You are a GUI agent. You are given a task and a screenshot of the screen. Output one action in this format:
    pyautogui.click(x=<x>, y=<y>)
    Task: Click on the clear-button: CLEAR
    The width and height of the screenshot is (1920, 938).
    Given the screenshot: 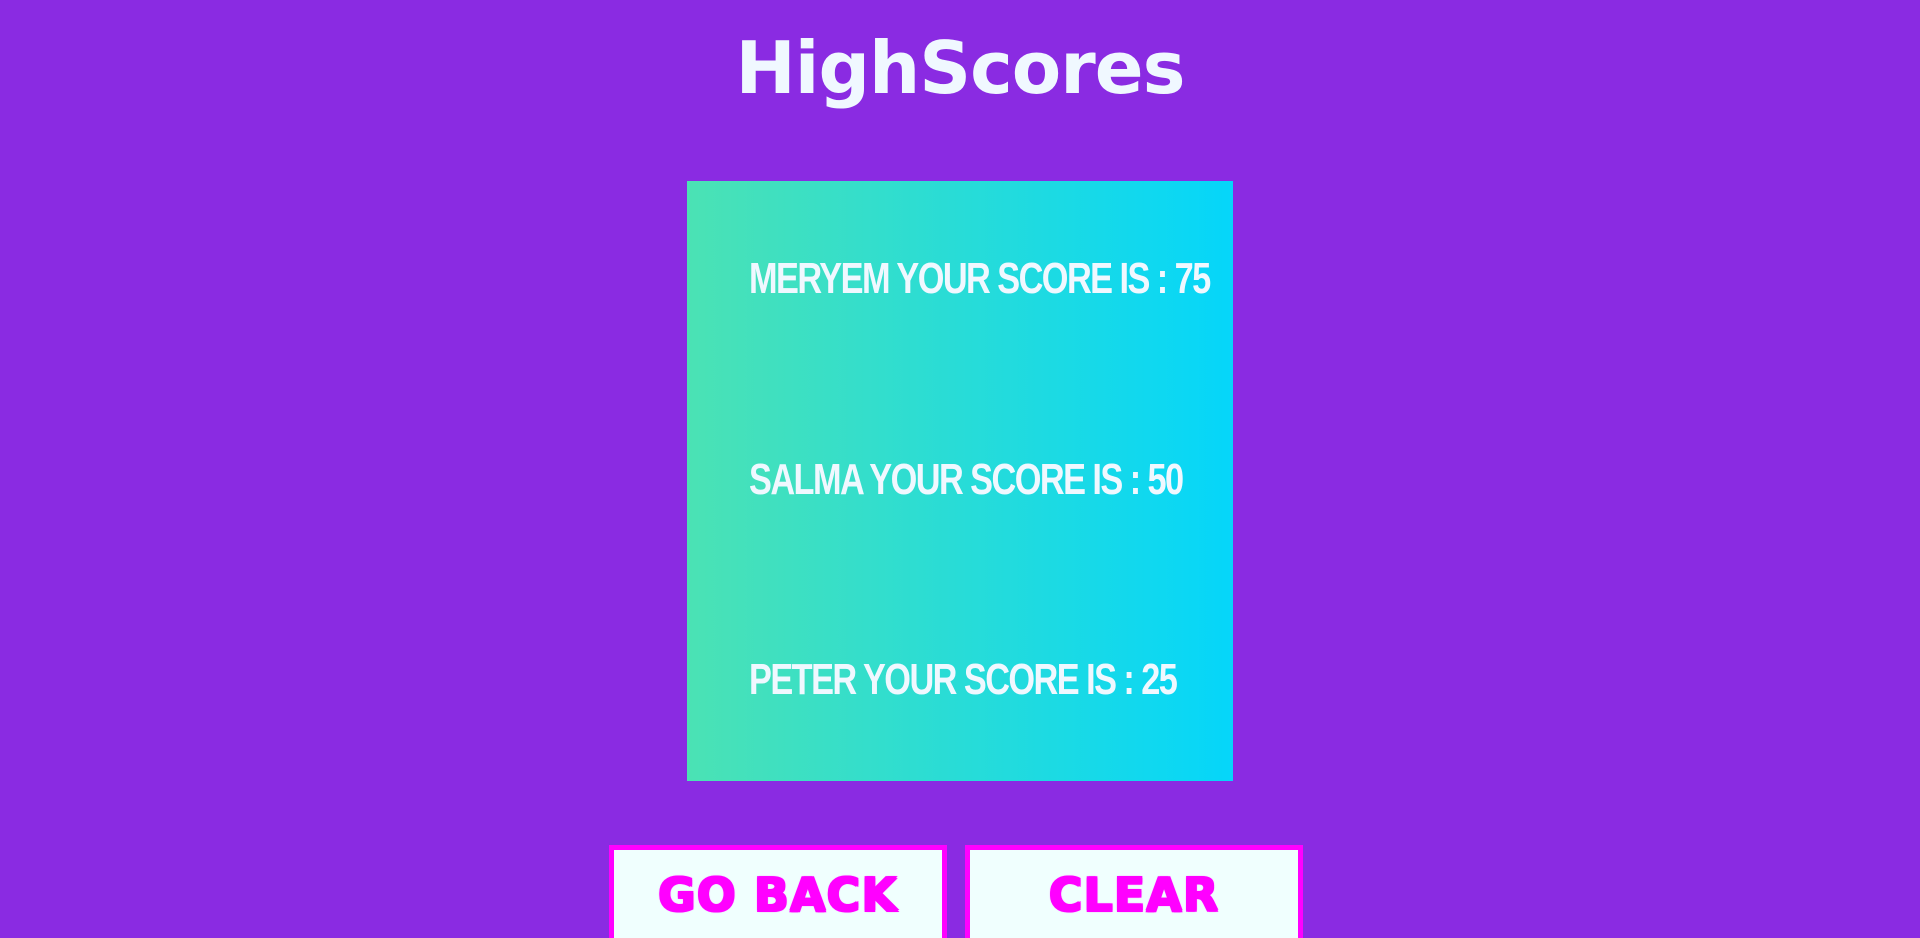 What is the action you would take?
    pyautogui.click(x=1134, y=891)
    